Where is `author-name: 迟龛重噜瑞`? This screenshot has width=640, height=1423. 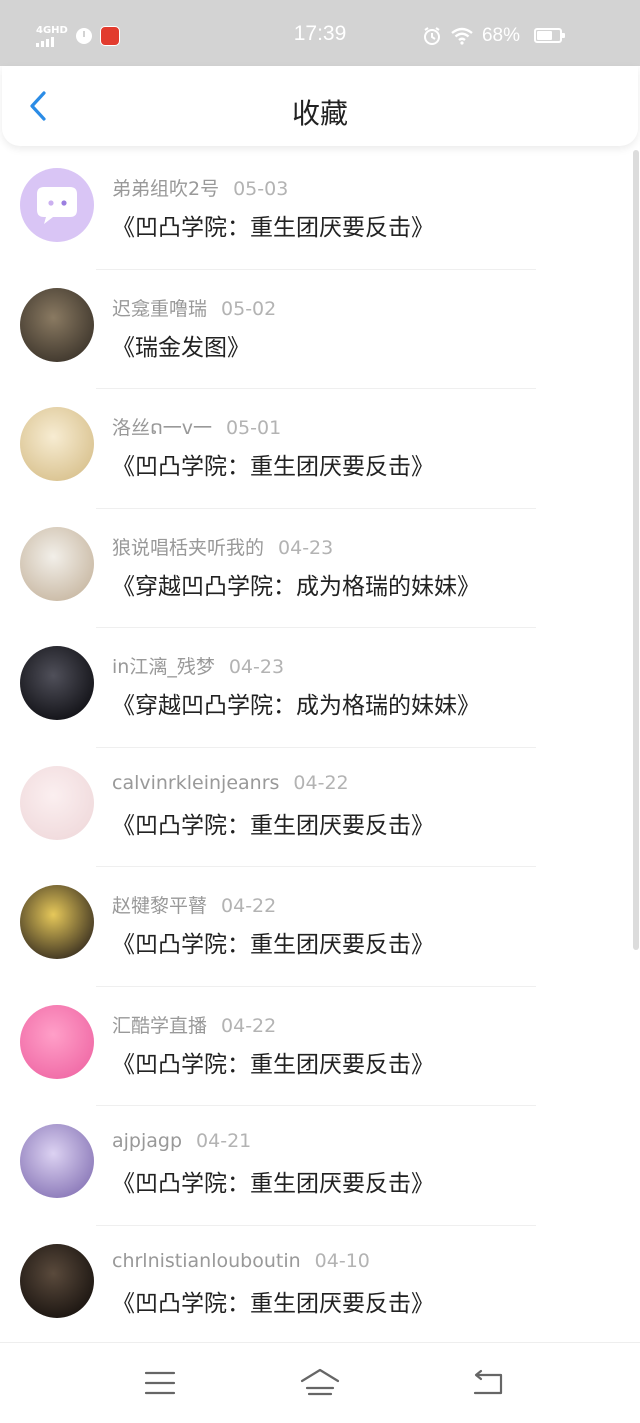
author-name: 迟龛重噜瑞 is located at coordinates (159, 309).